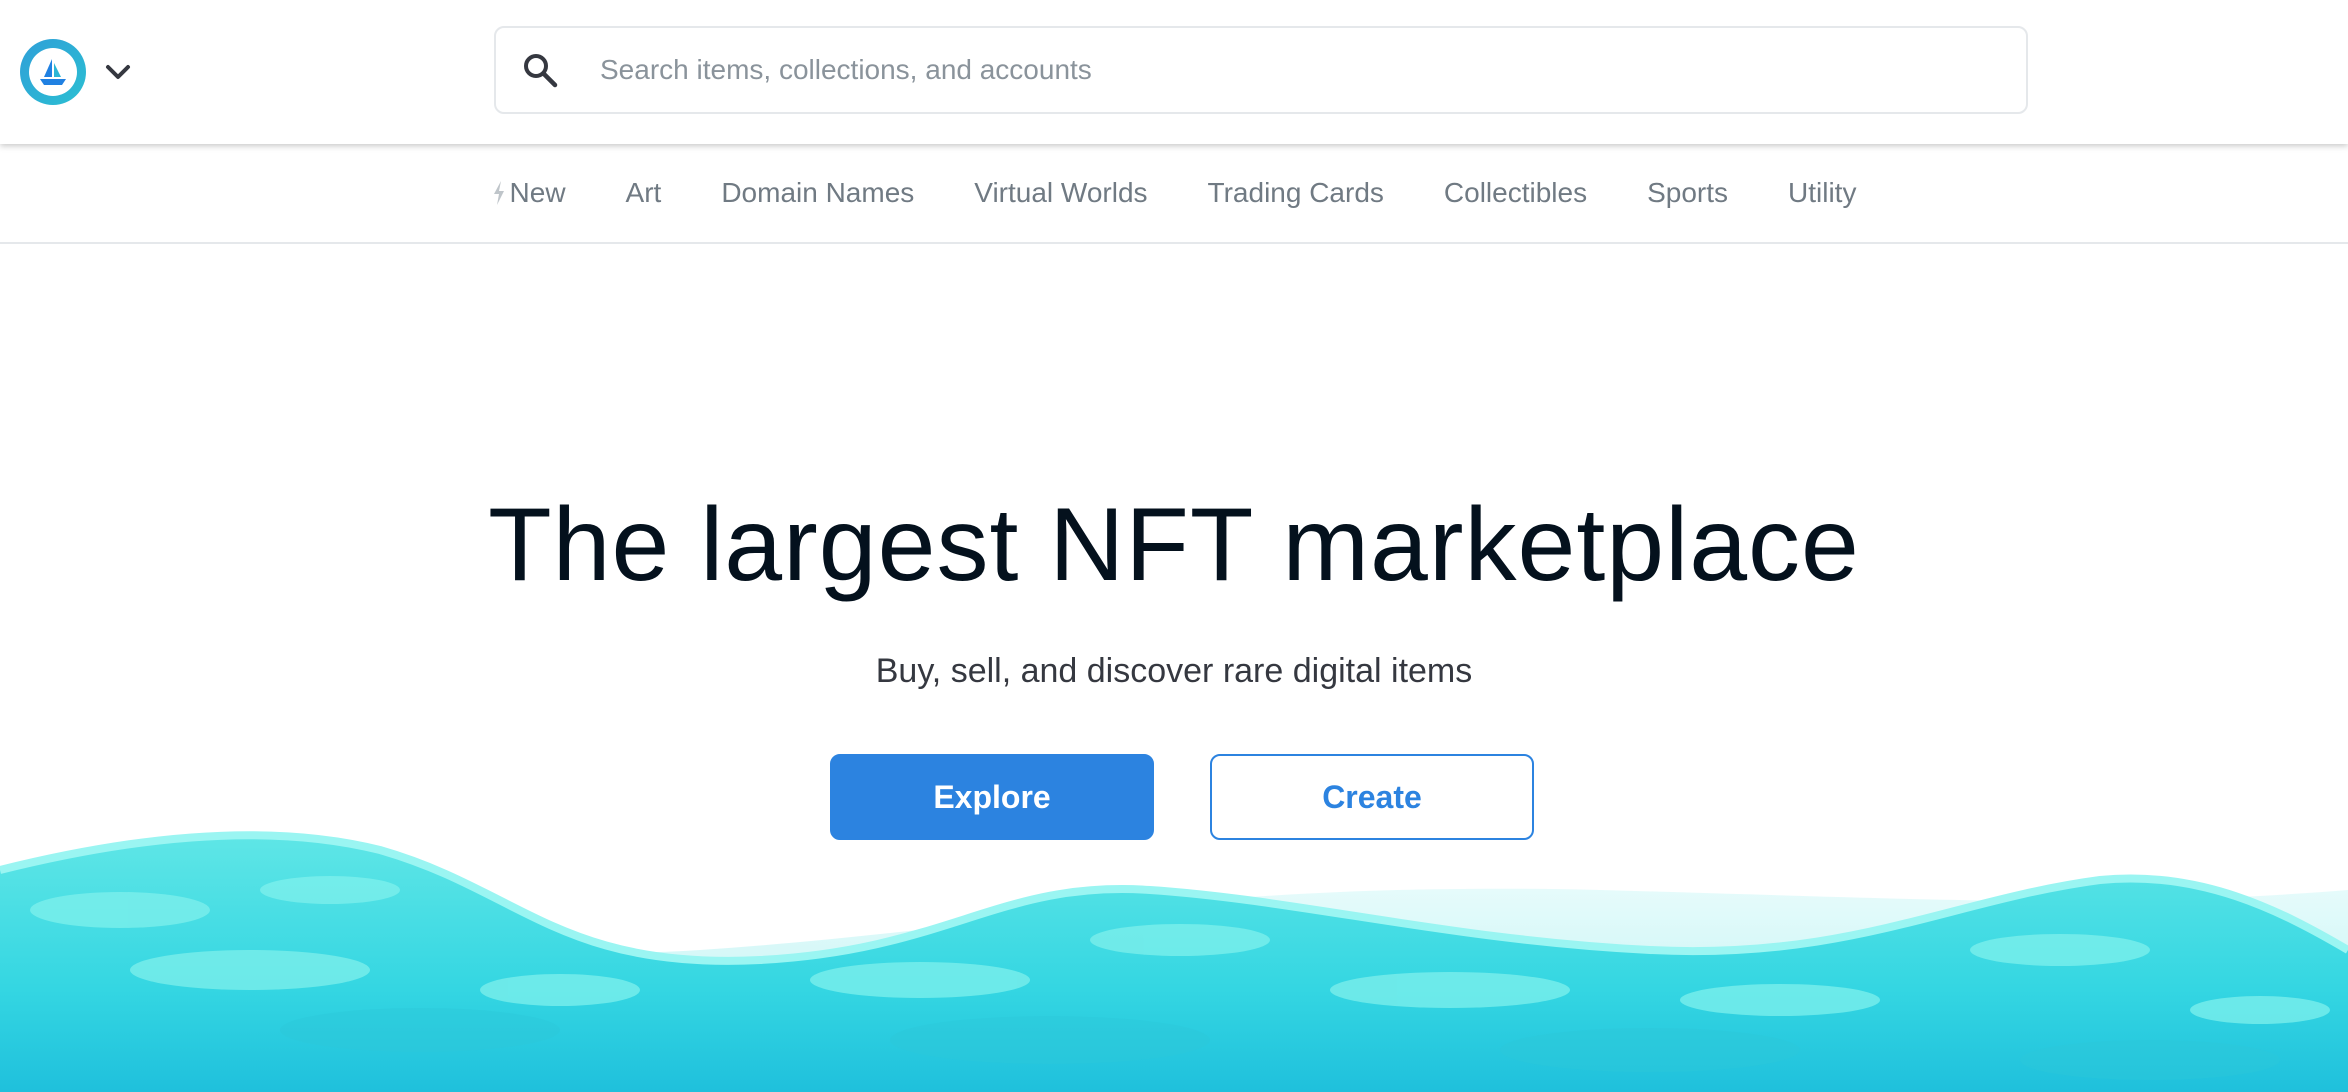 Image resolution: width=2348 pixels, height=1092 pixels. I want to click on category-label: Trading Cards, so click(1295, 192).